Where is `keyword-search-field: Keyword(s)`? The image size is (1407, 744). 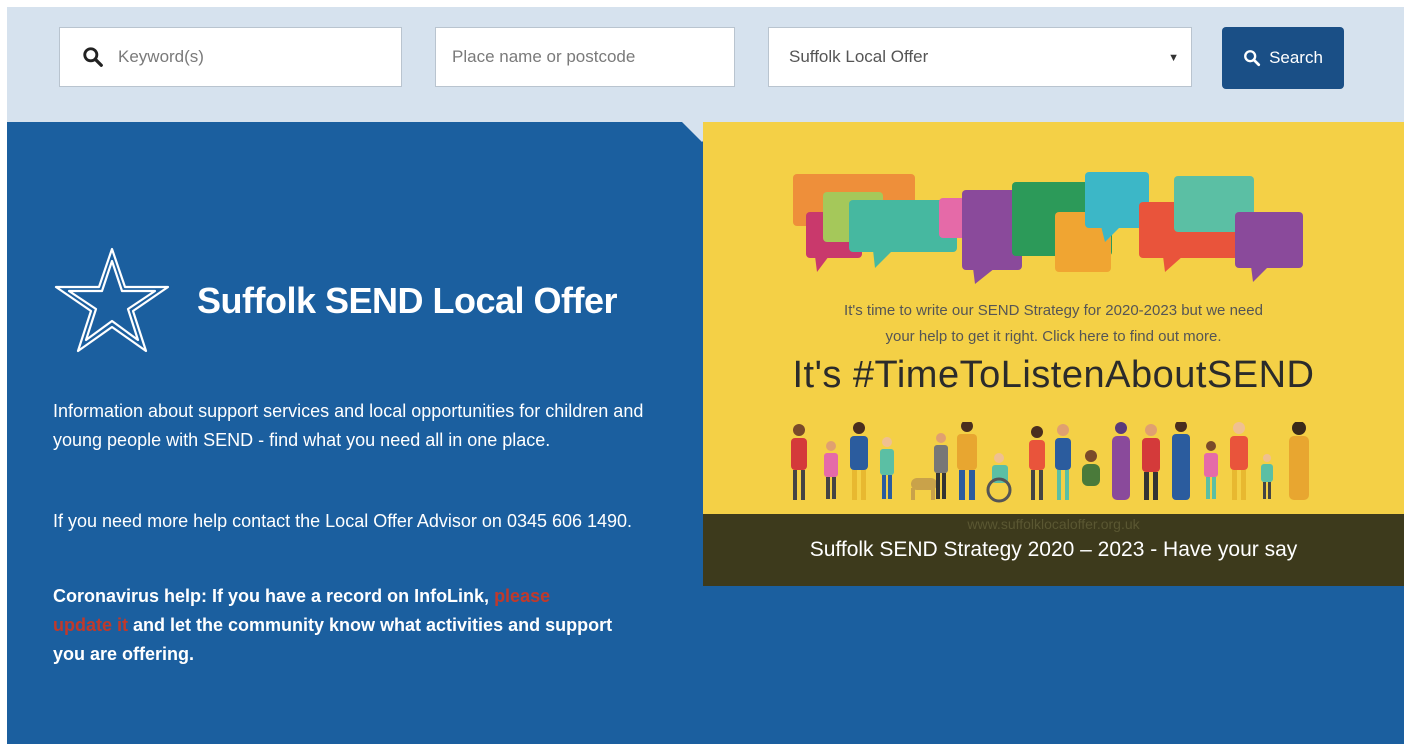
keyword-search-field: Keyword(s) is located at coordinates (230, 57).